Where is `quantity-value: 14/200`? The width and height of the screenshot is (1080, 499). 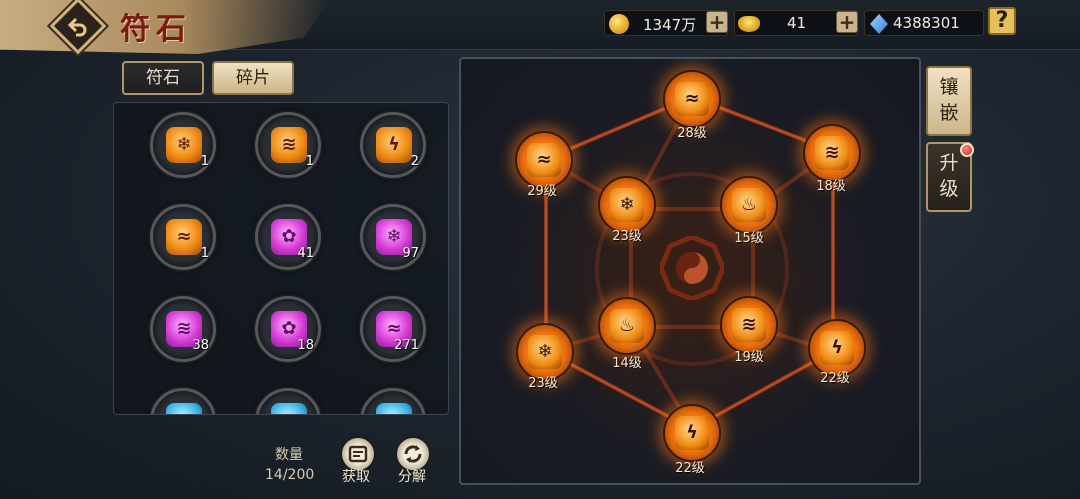 quantity-value: 14/200 is located at coordinates (290, 475).